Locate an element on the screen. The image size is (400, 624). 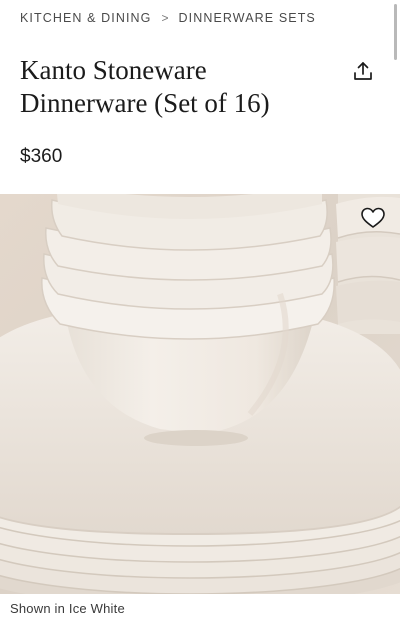
share-button is located at coordinates (363, 71).